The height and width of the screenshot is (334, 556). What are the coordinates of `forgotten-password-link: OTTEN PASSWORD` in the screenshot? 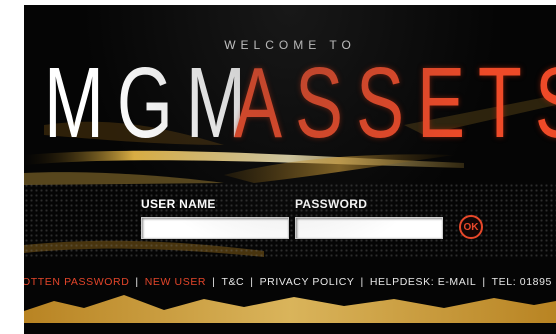 It's located at (76, 282).